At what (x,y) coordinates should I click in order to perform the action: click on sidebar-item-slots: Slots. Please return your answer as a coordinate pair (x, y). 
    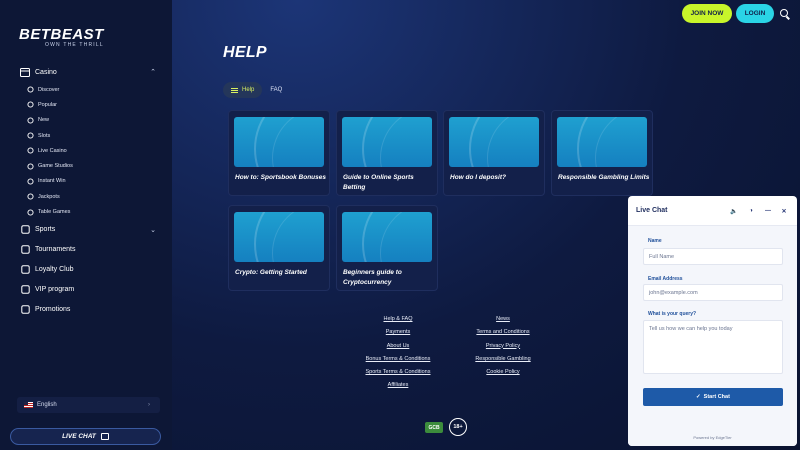
    Looking at the image, I should click on (86, 135).